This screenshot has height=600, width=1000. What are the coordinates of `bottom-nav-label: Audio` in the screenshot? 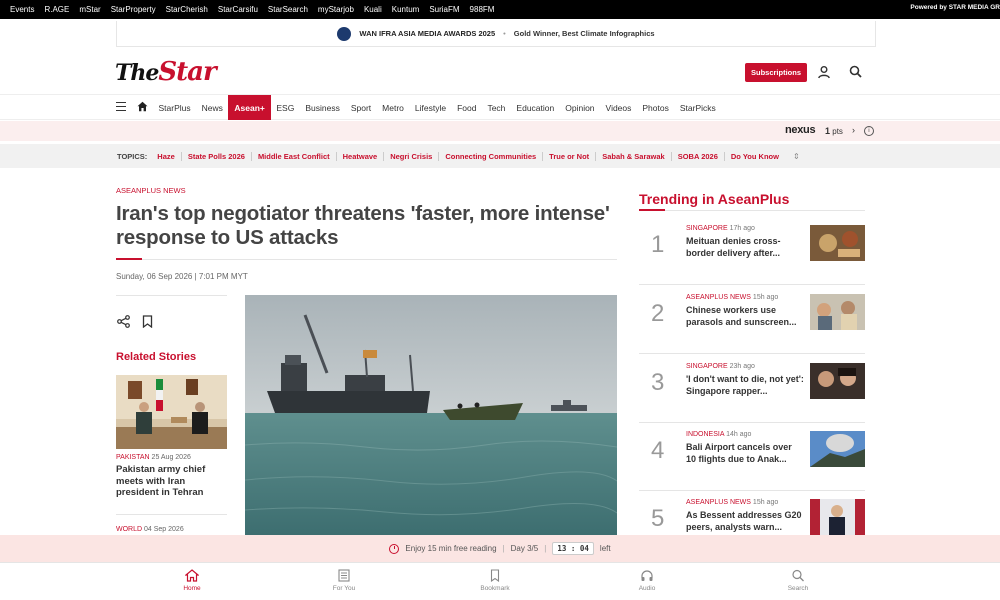 It's located at (647, 588).